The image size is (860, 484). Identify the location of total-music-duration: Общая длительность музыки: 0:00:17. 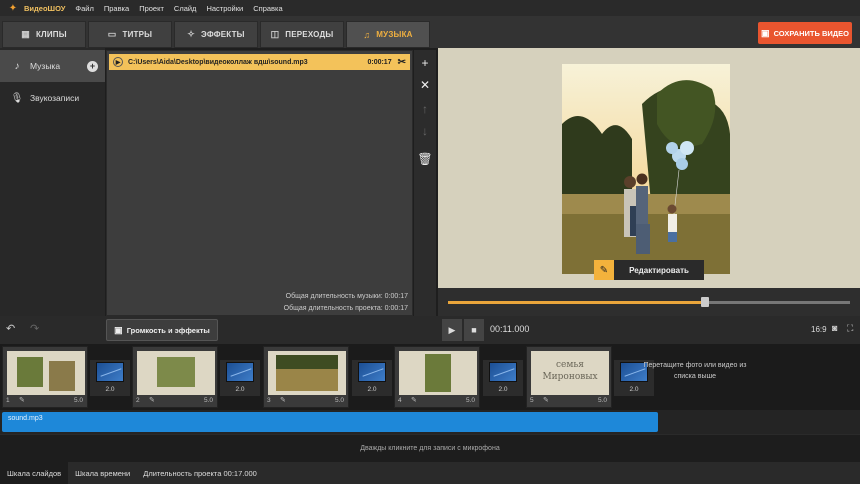
(346, 296).